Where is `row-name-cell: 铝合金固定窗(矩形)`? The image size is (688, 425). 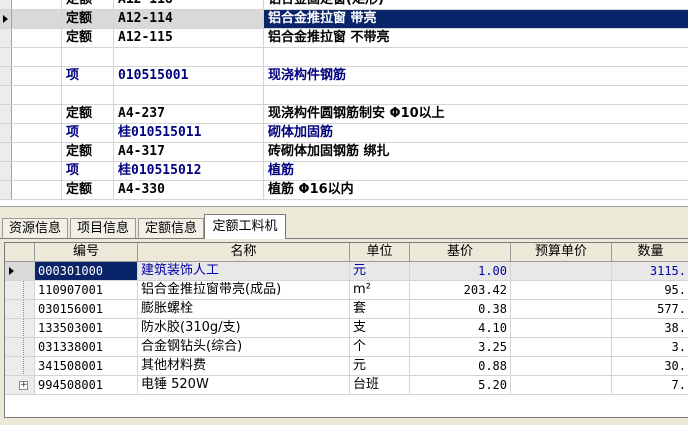 row-name-cell: 铝合金固定窗(矩形) is located at coordinates (476, 4).